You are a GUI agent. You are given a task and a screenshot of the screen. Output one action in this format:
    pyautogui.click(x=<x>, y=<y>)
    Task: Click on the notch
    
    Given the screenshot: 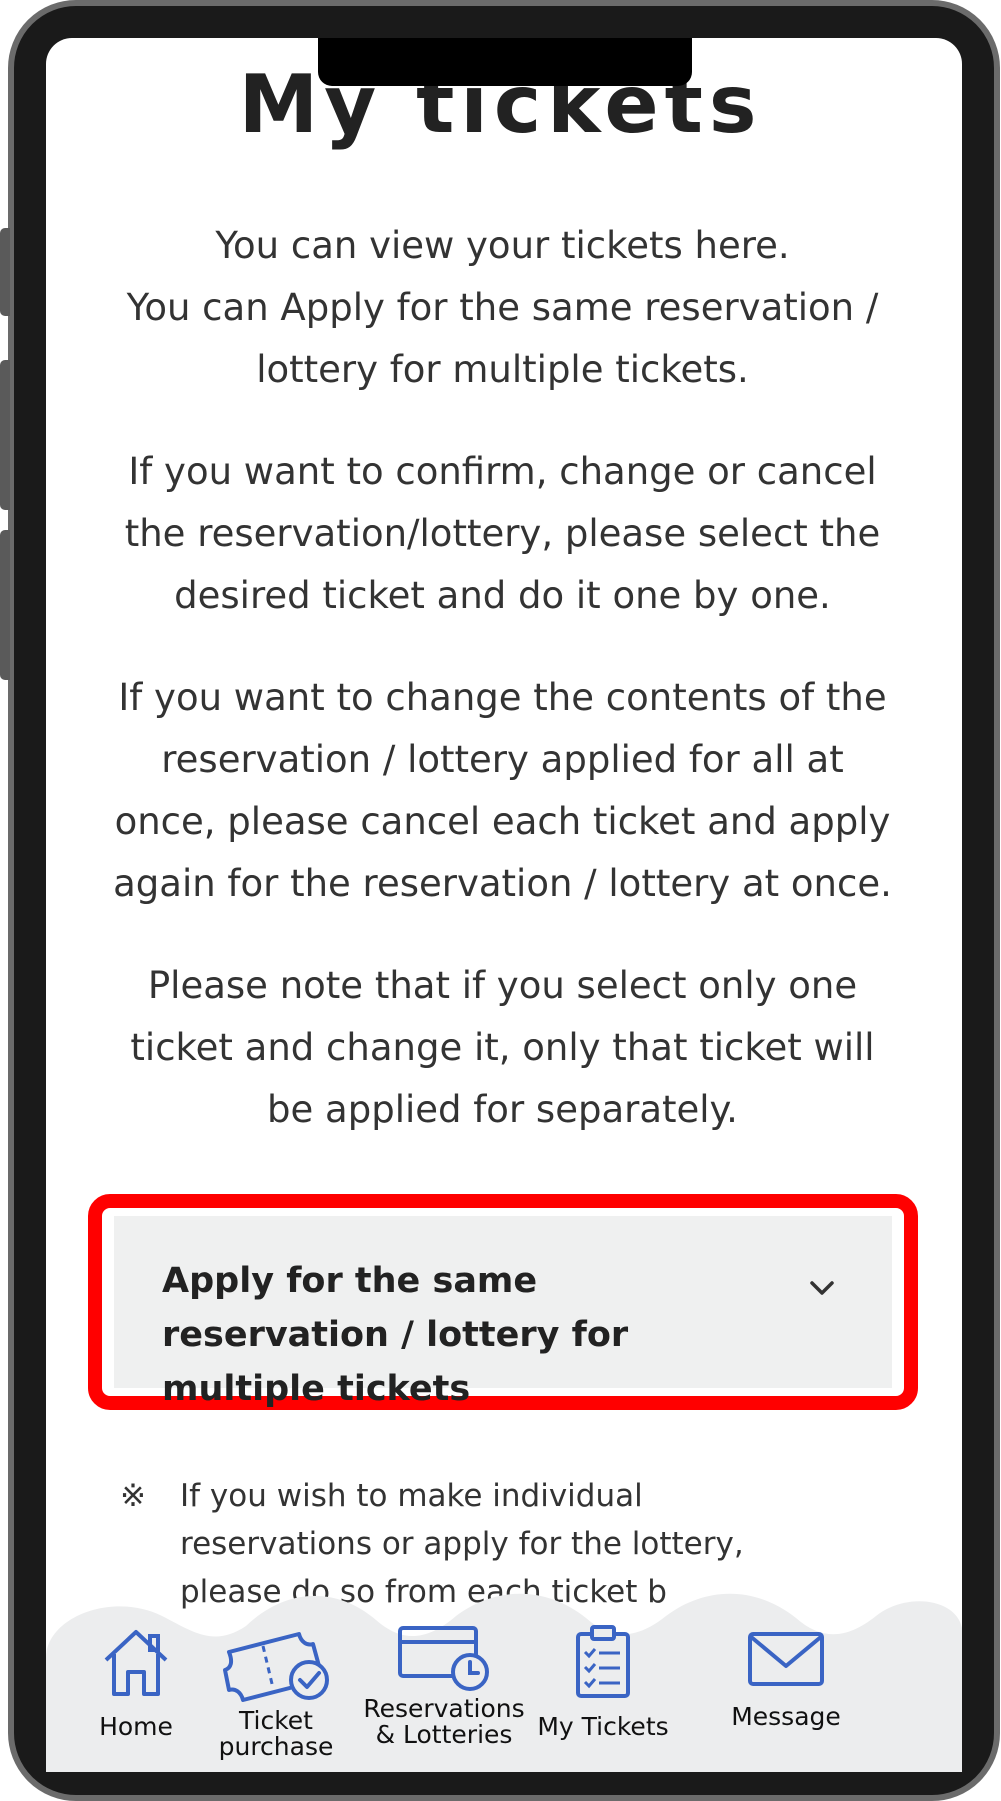 What is the action you would take?
    pyautogui.click(x=505, y=62)
    